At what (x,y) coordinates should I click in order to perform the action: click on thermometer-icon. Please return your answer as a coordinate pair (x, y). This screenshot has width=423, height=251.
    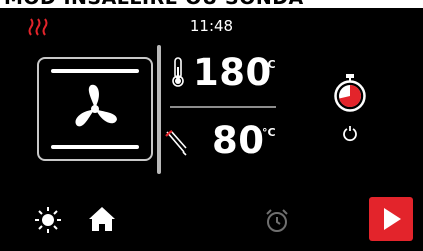
    Looking at the image, I should click on (178, 74).